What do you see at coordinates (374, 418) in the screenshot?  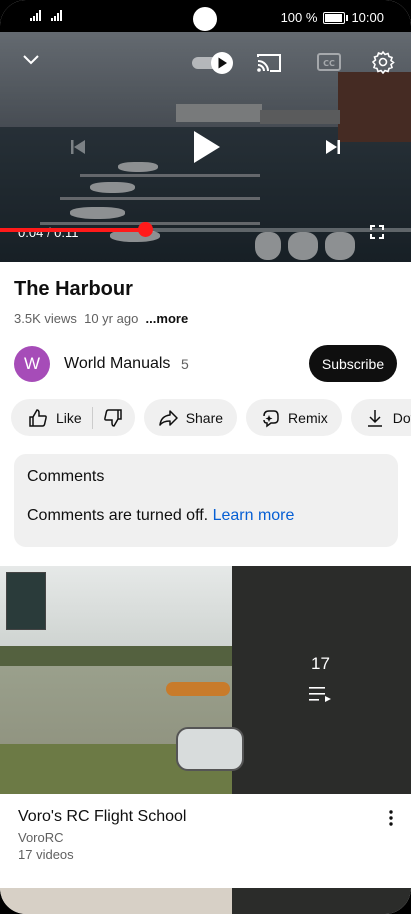 I see `download-icon` at bounding box center [374, 418].